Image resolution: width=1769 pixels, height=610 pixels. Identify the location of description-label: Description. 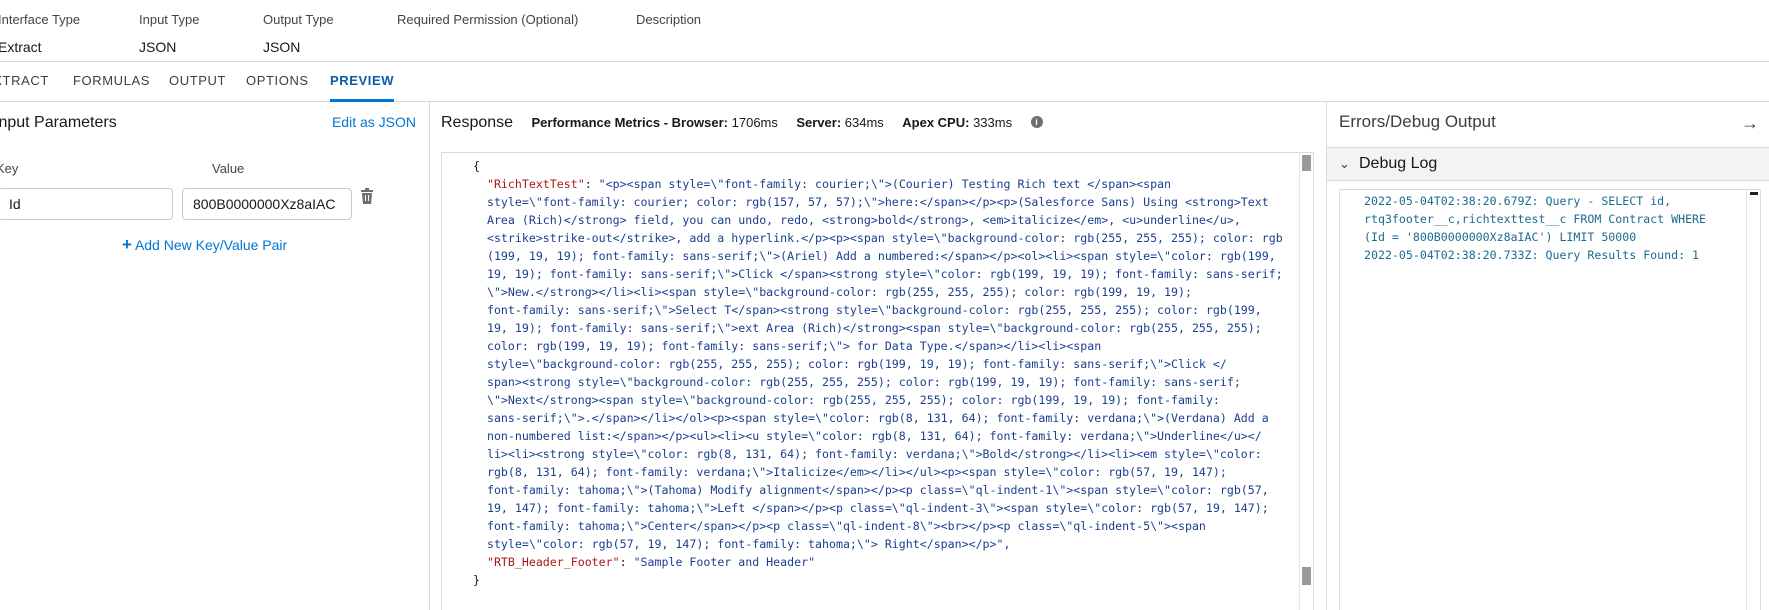
(669, 19).